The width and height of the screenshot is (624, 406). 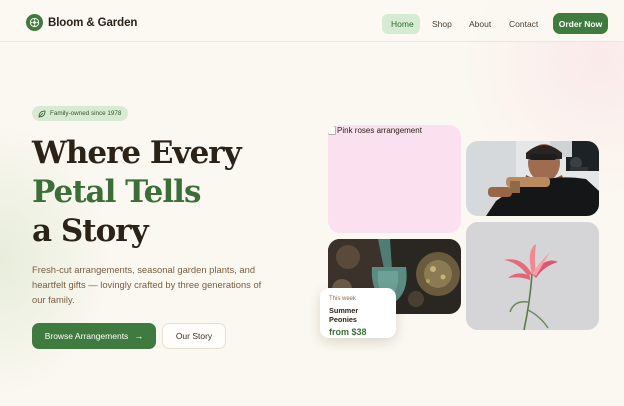 What do you see at coordinates (401, 24) in the screenshot?
I see `nav-home: Home` at bounding box center [401, 24].